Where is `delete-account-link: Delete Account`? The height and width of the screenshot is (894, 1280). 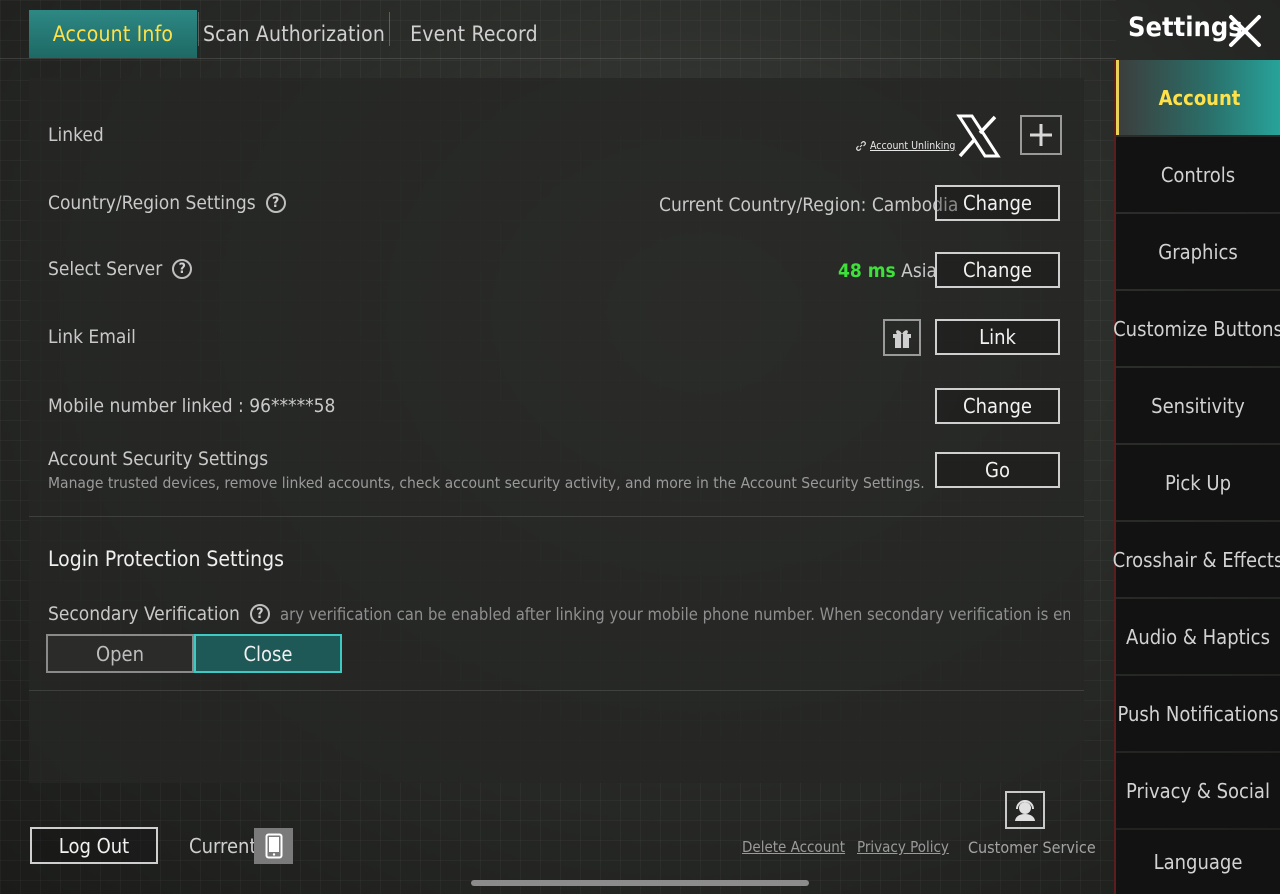
delete-account-link: Delete Account is located at coordinates (793, 847).